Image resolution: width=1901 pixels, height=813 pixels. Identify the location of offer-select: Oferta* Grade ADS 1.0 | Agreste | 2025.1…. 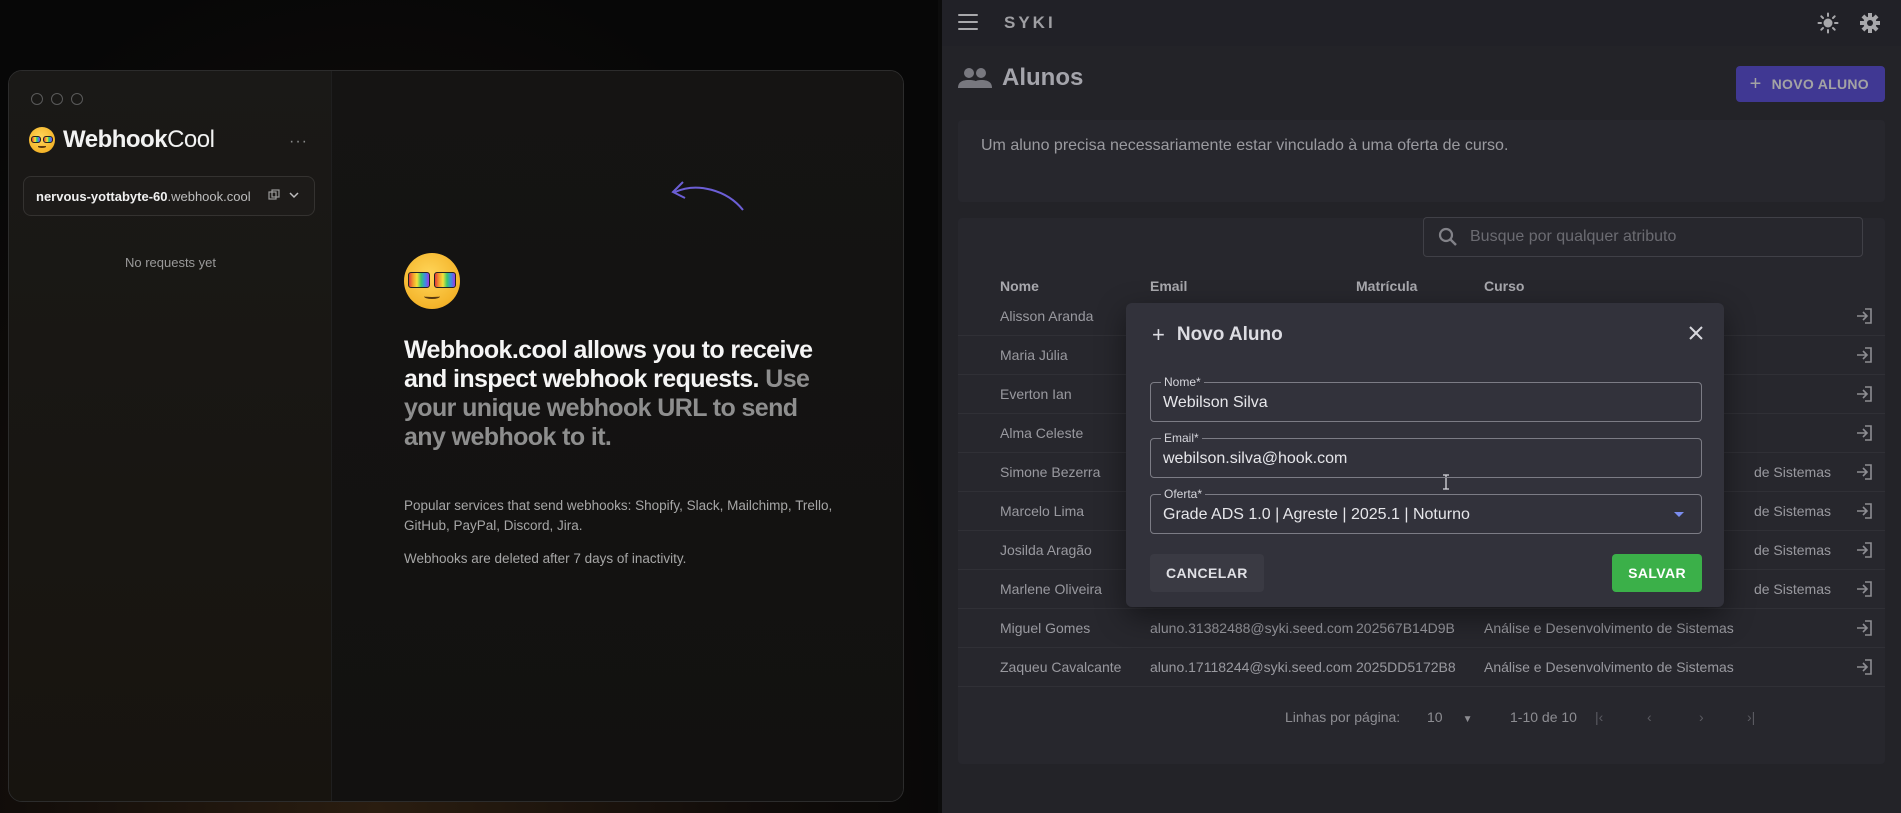
(1426, 510).